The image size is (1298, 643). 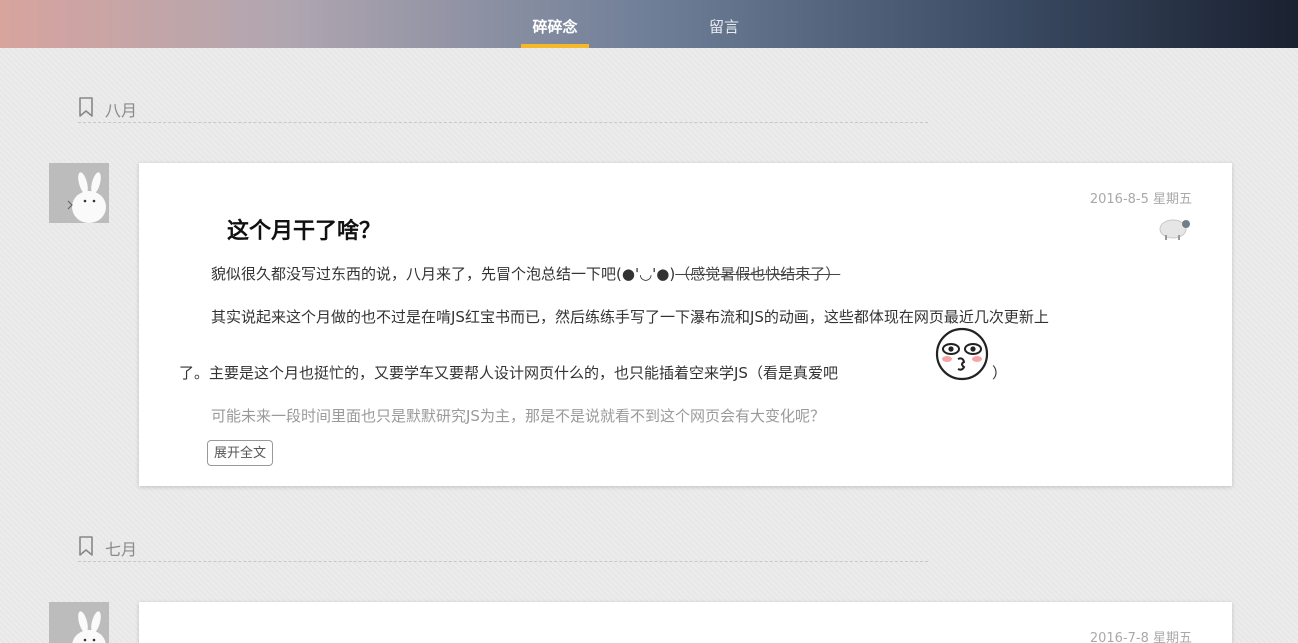 I want to click on nav-tab-murmurs-label: 碎碎念, so click(x=555, y=27).